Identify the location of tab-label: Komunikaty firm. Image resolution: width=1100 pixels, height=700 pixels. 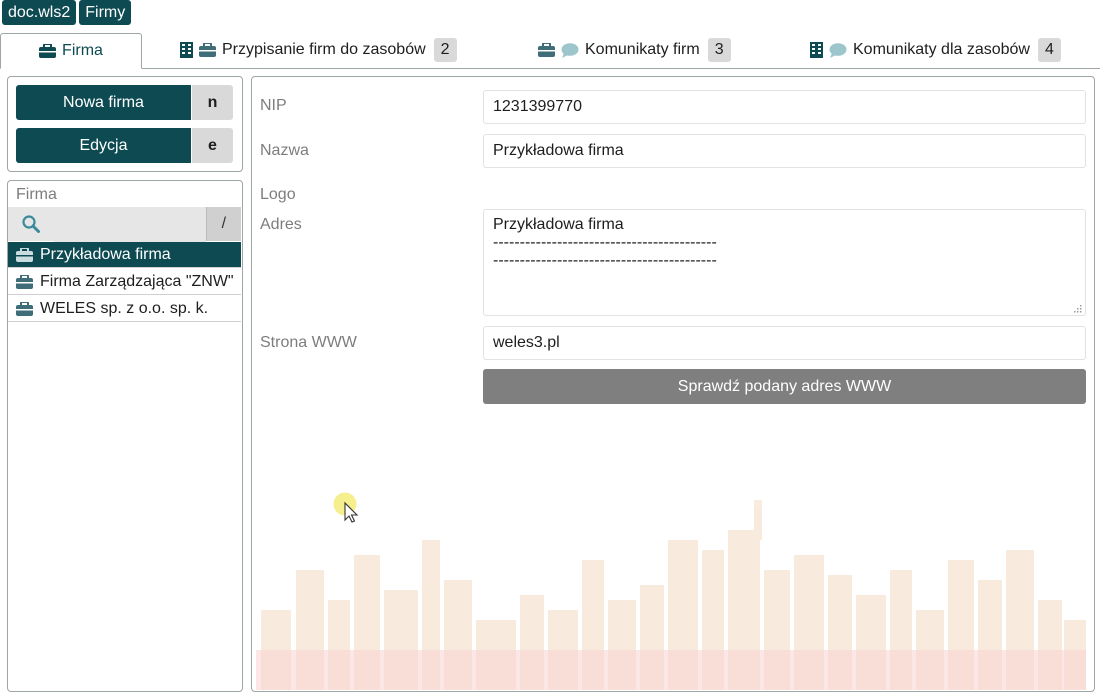
(642, 49).